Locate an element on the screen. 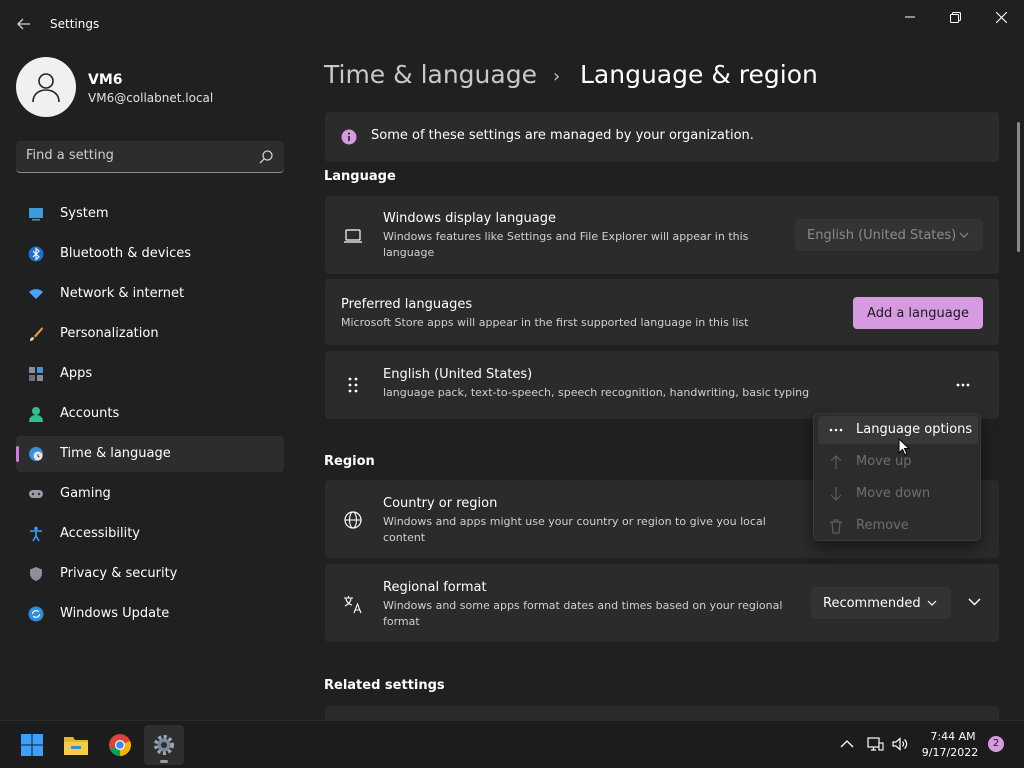  settings-taskbar-button is located at coordinates (164, 745).